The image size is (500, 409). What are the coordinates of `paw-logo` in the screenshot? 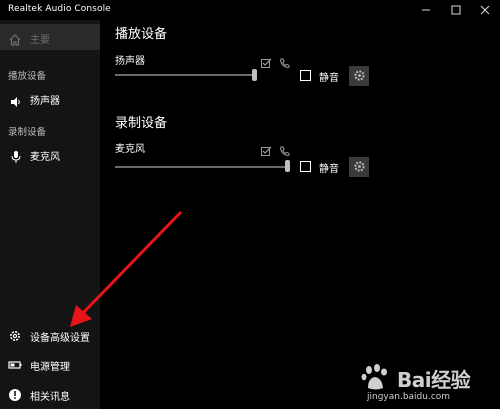 It's located at (374, 377).